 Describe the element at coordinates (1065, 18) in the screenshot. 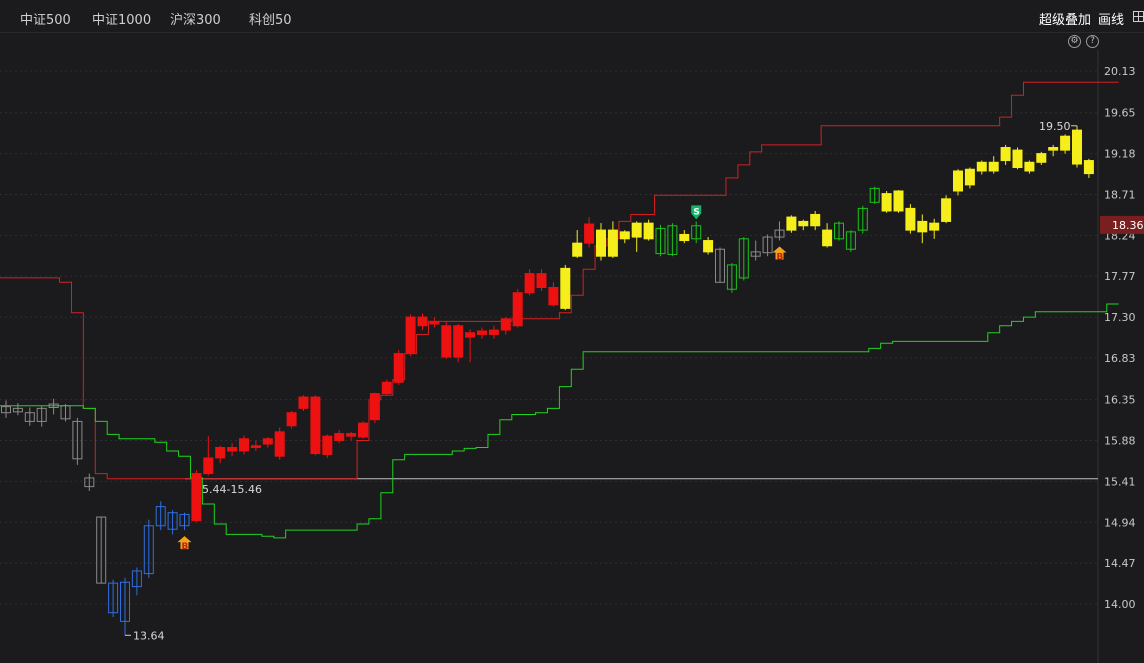

I see `overlay-button: 超级叠加` at that location.